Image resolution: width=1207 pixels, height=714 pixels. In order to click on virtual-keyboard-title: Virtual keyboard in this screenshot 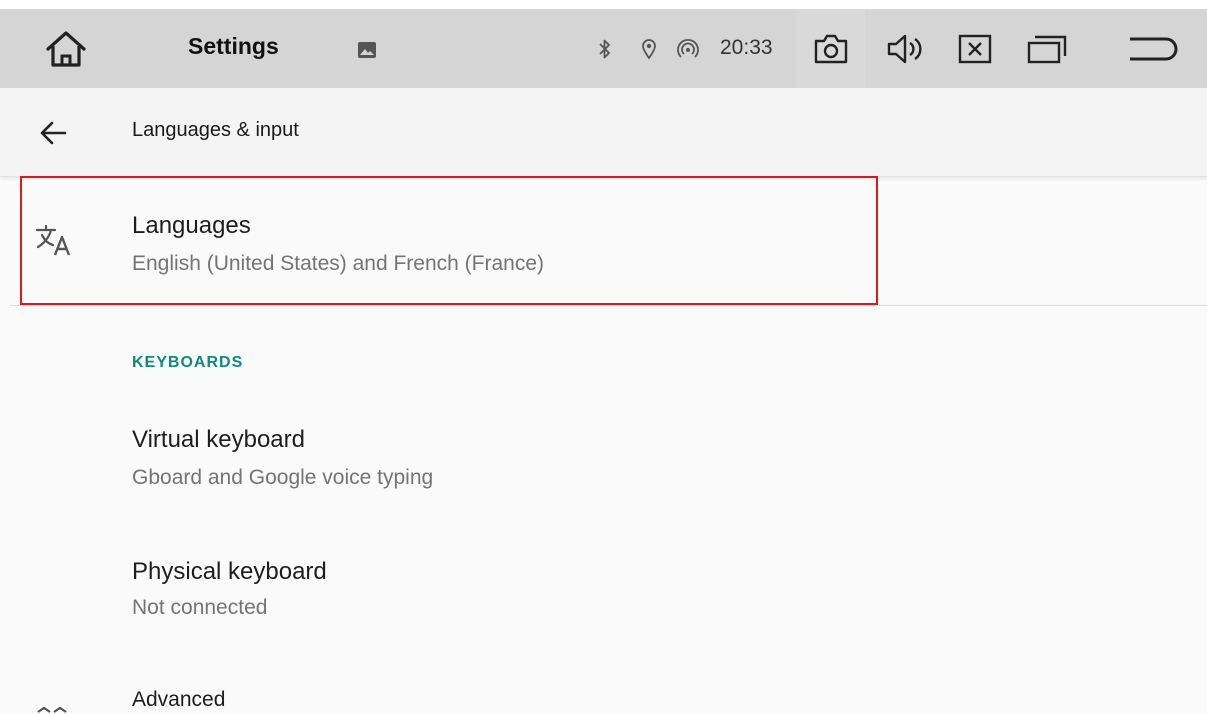, I will do `click(218, 439)`.